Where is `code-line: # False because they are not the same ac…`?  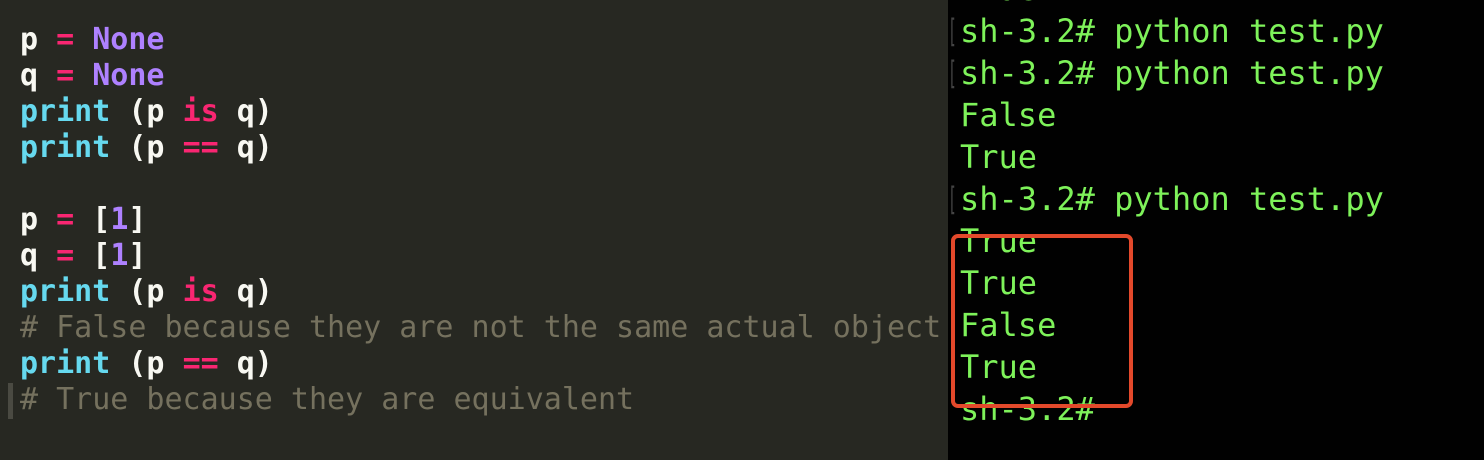 code-line: # False because they are not the same ac… is located at coordinates (480, 328).